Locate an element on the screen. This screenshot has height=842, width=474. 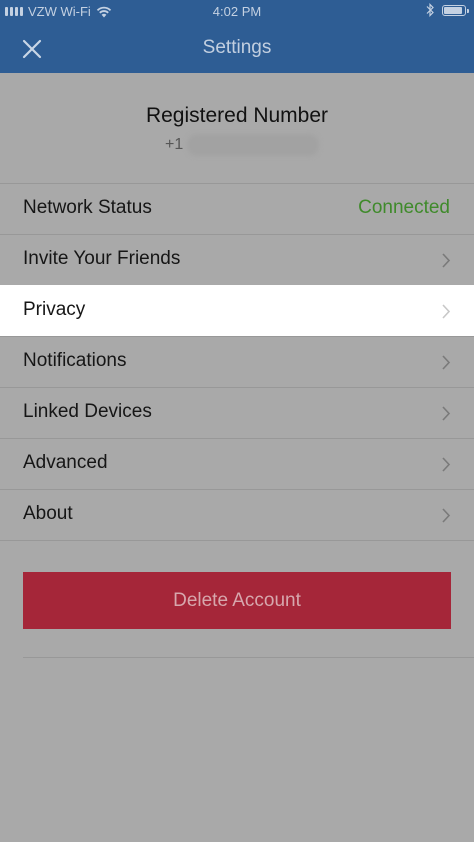
settings-row-network-status: Network Status Connected is located at coordinates (237, 208).